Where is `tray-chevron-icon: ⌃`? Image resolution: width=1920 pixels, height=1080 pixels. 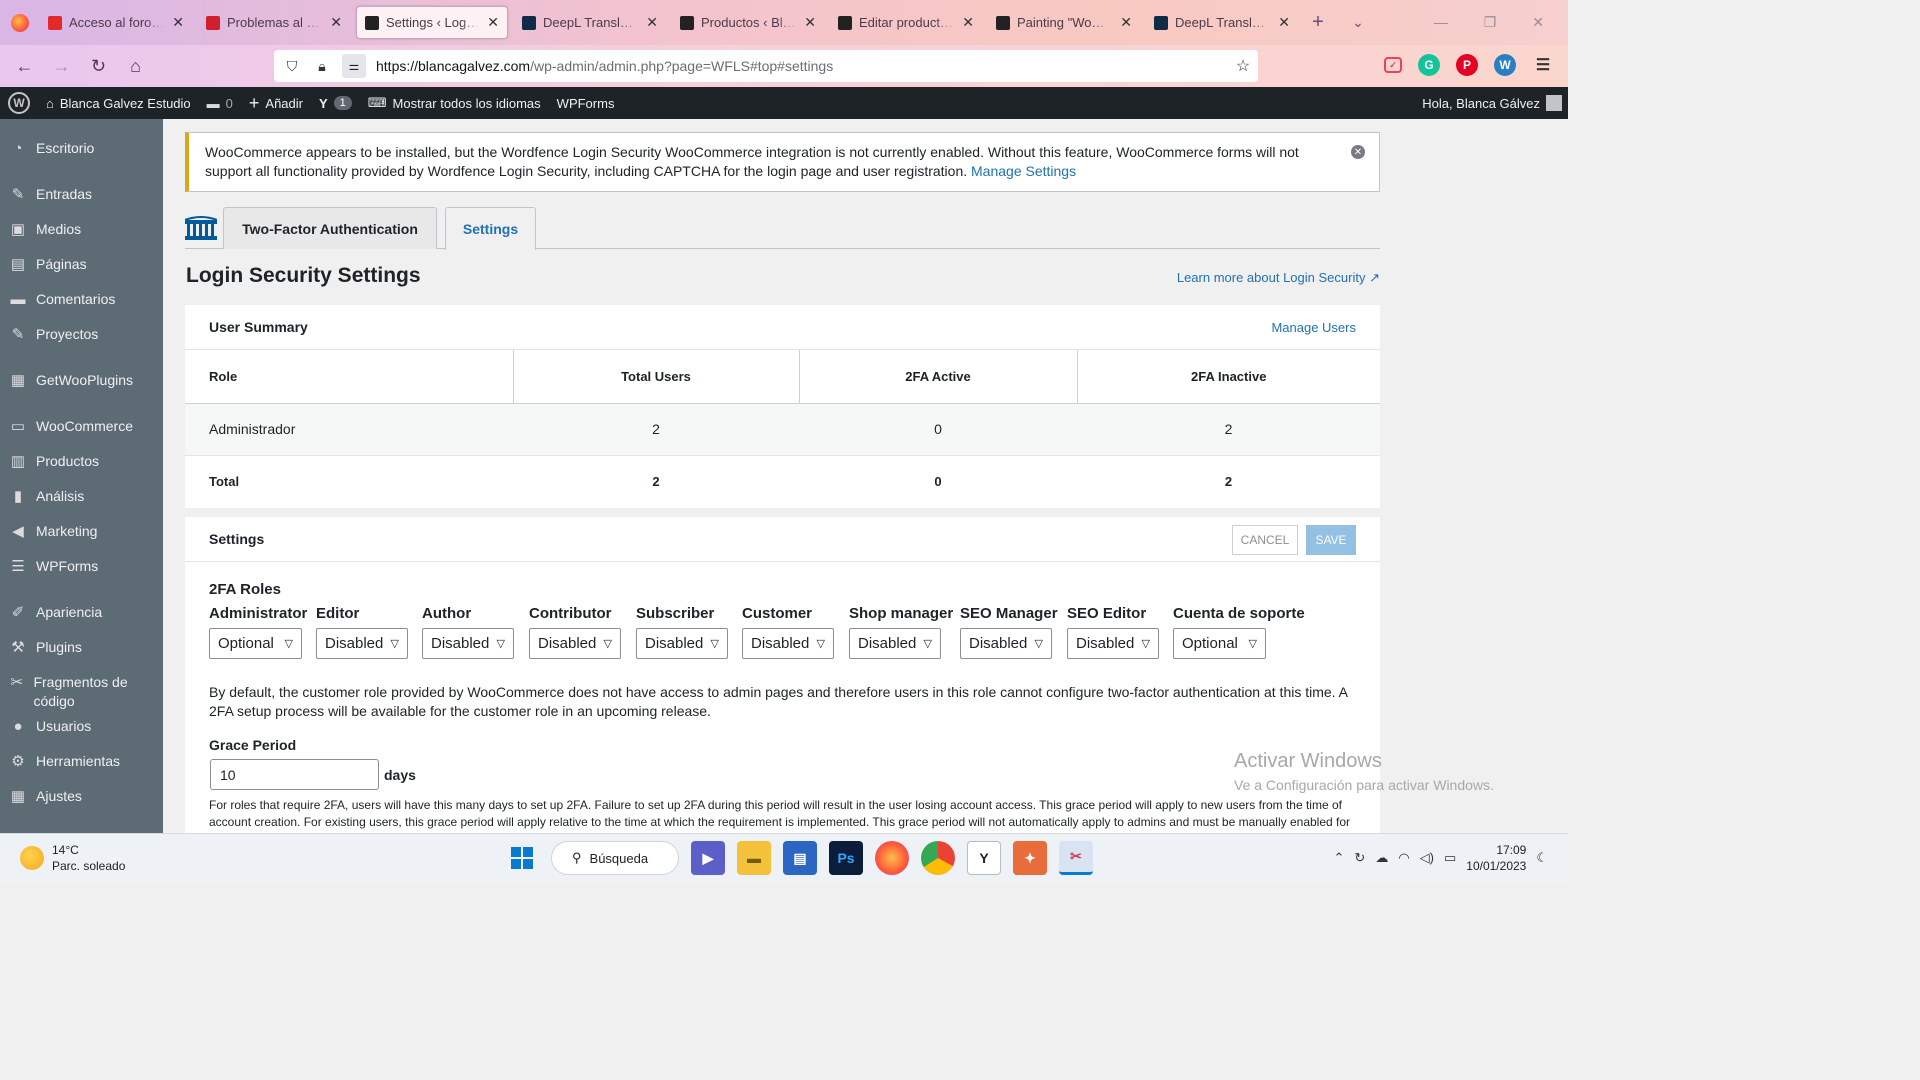 tray-chevron-icon: ⌃ is located at coordinates (1339, 858).